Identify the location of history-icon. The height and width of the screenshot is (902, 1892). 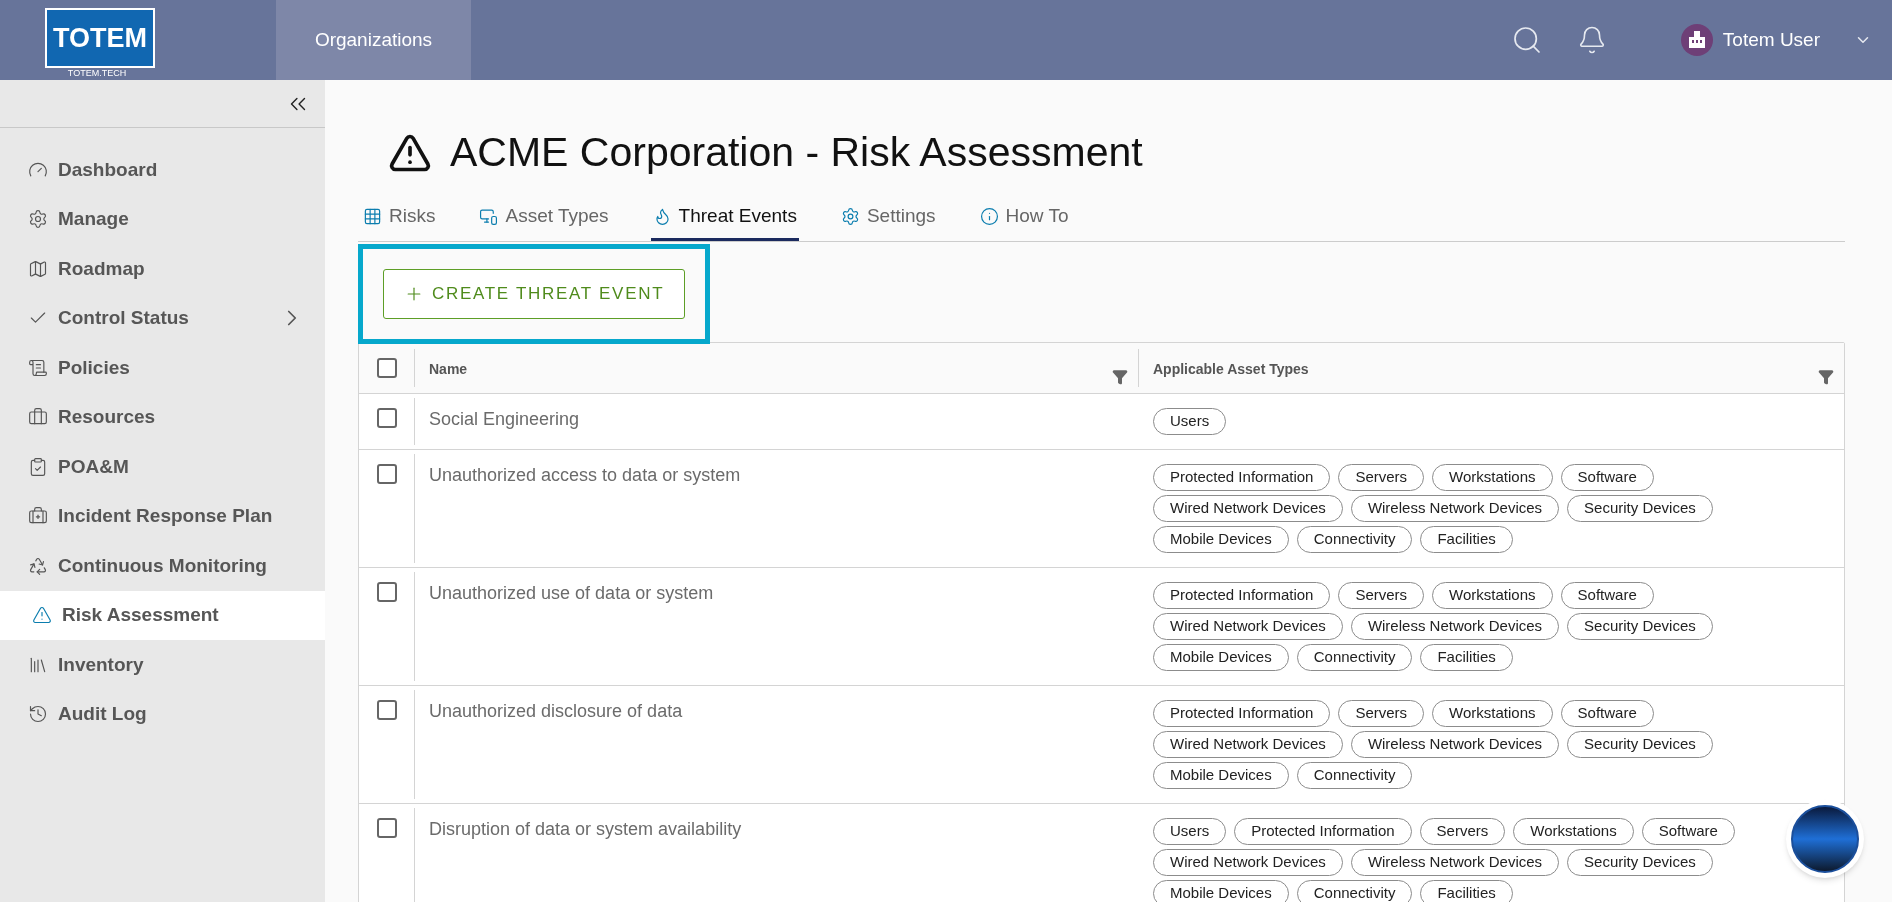
(38, 714).